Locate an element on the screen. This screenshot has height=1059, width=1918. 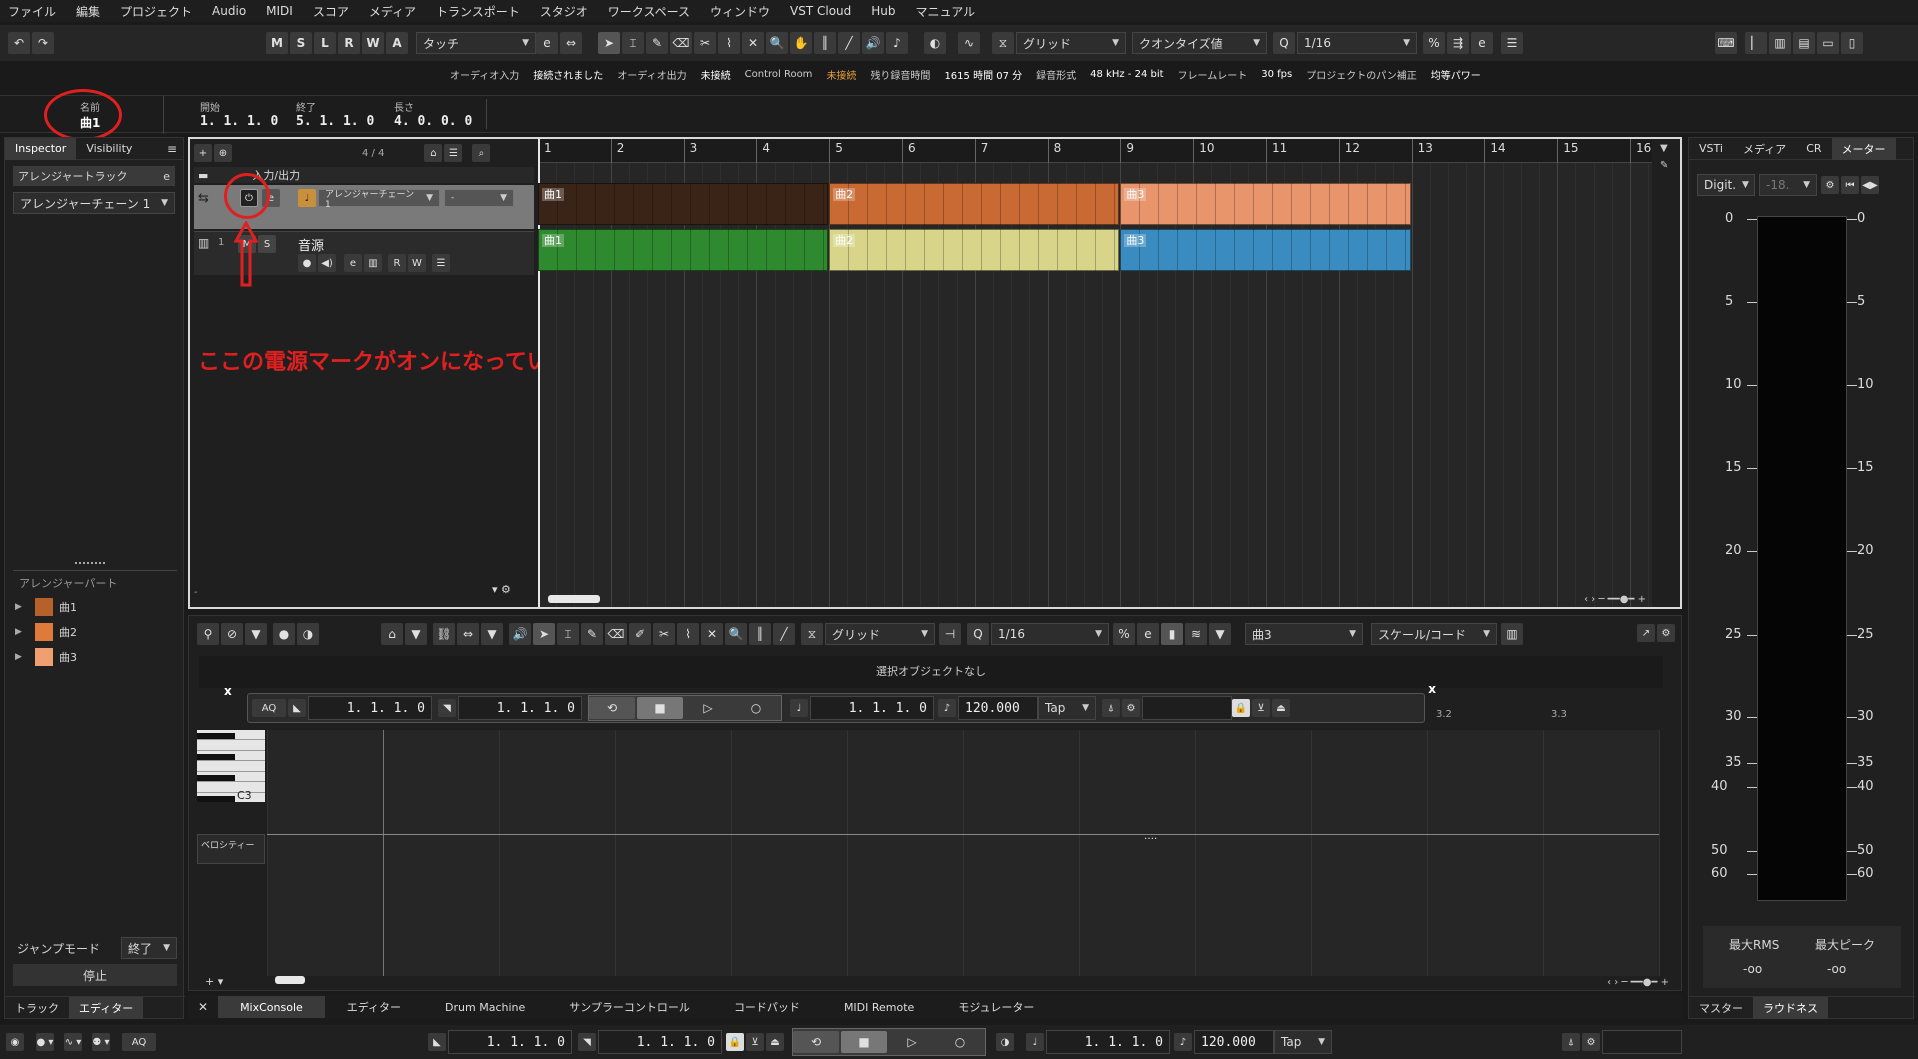
ruler: 1 2 3 4 5 6 7 8 9 10 11 12 13 14 15 16 is located at coordinates (1095, 151).